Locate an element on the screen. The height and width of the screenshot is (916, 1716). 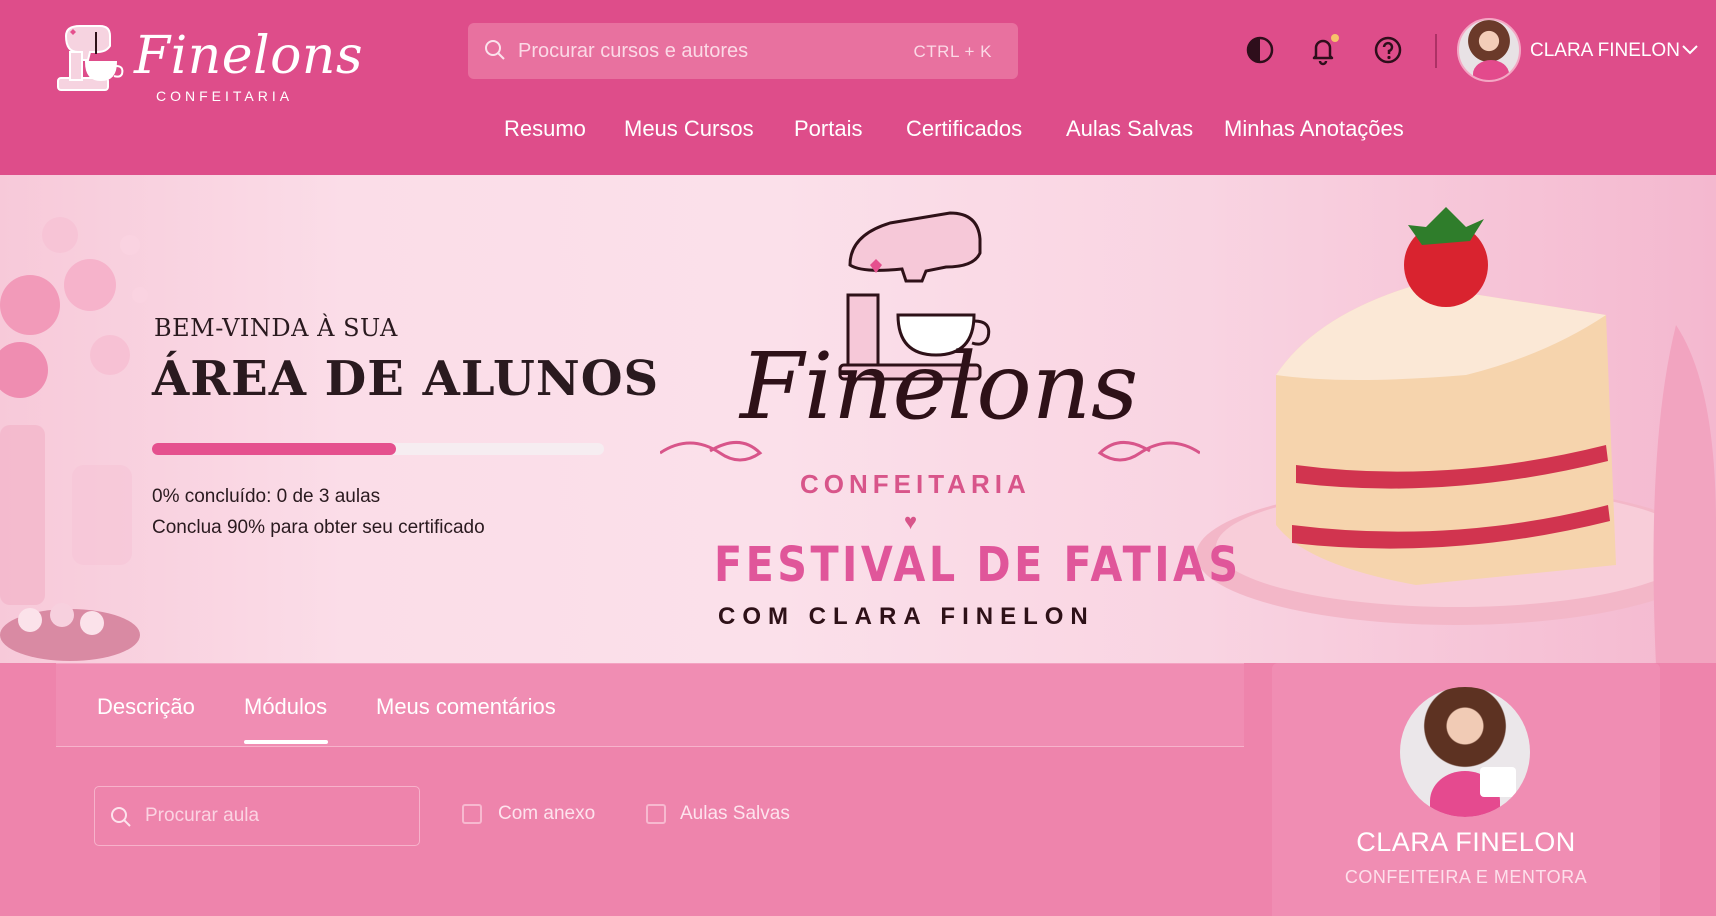
certificate-requirement: Conclua 90% para obter seu certificado is located at coordinates (318, 527).